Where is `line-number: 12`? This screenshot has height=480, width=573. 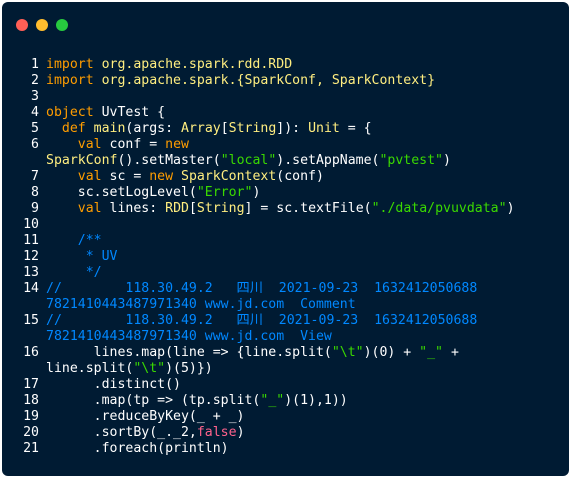
line-number: 12 is located at coordinates (31, 256).